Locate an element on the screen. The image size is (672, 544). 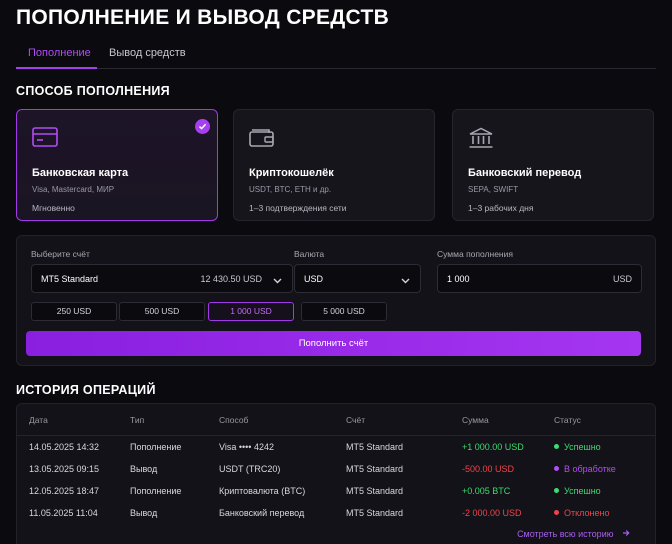
quick-amount-button: 250 USD is located at coordinates (74, 311).